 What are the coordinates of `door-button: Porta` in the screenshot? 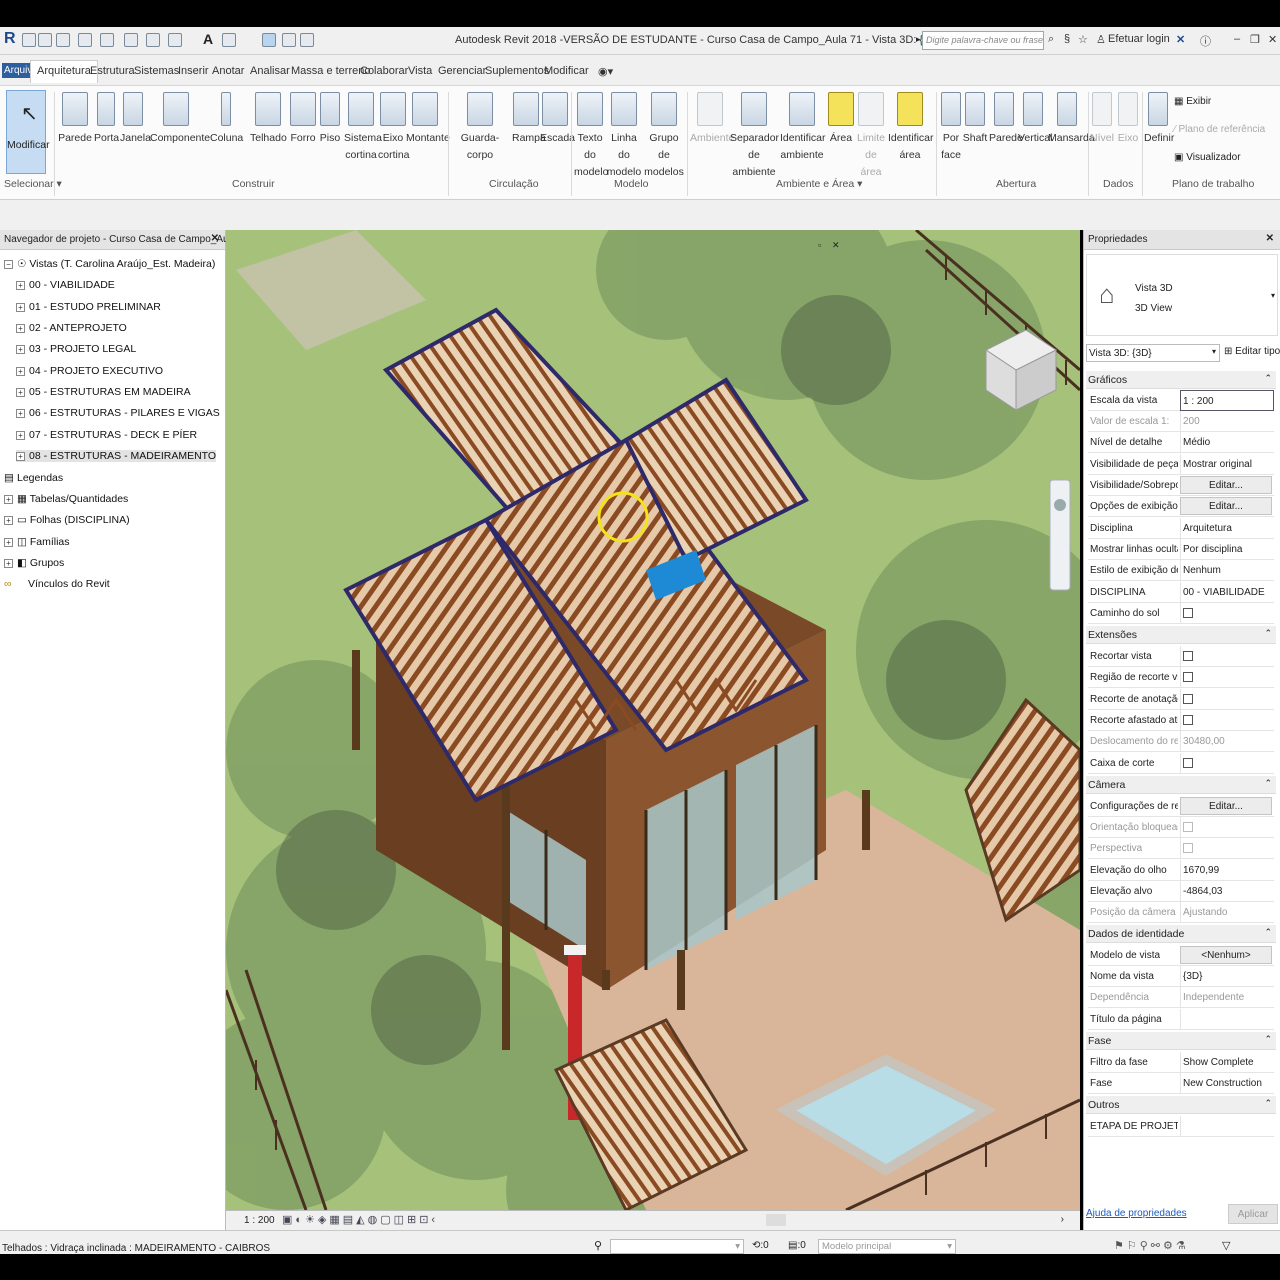 It's located at (106, 119).